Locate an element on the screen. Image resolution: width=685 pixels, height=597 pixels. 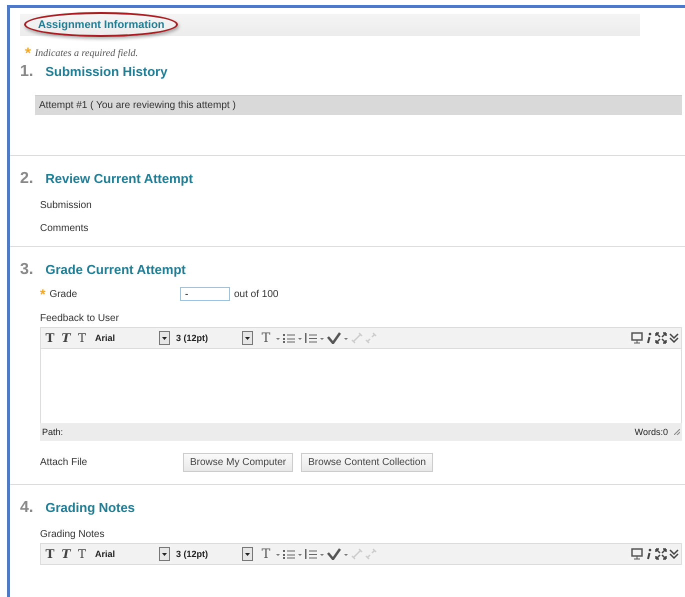
step-number: 3. is located at coordinates (27, 270).